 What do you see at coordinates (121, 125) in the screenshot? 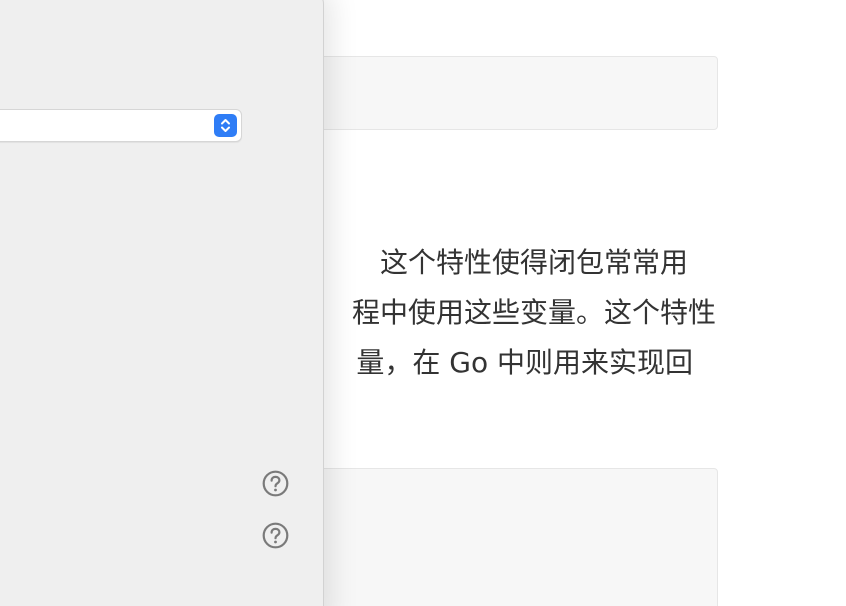
I see `popup-select` at bounding box center [121, 125].